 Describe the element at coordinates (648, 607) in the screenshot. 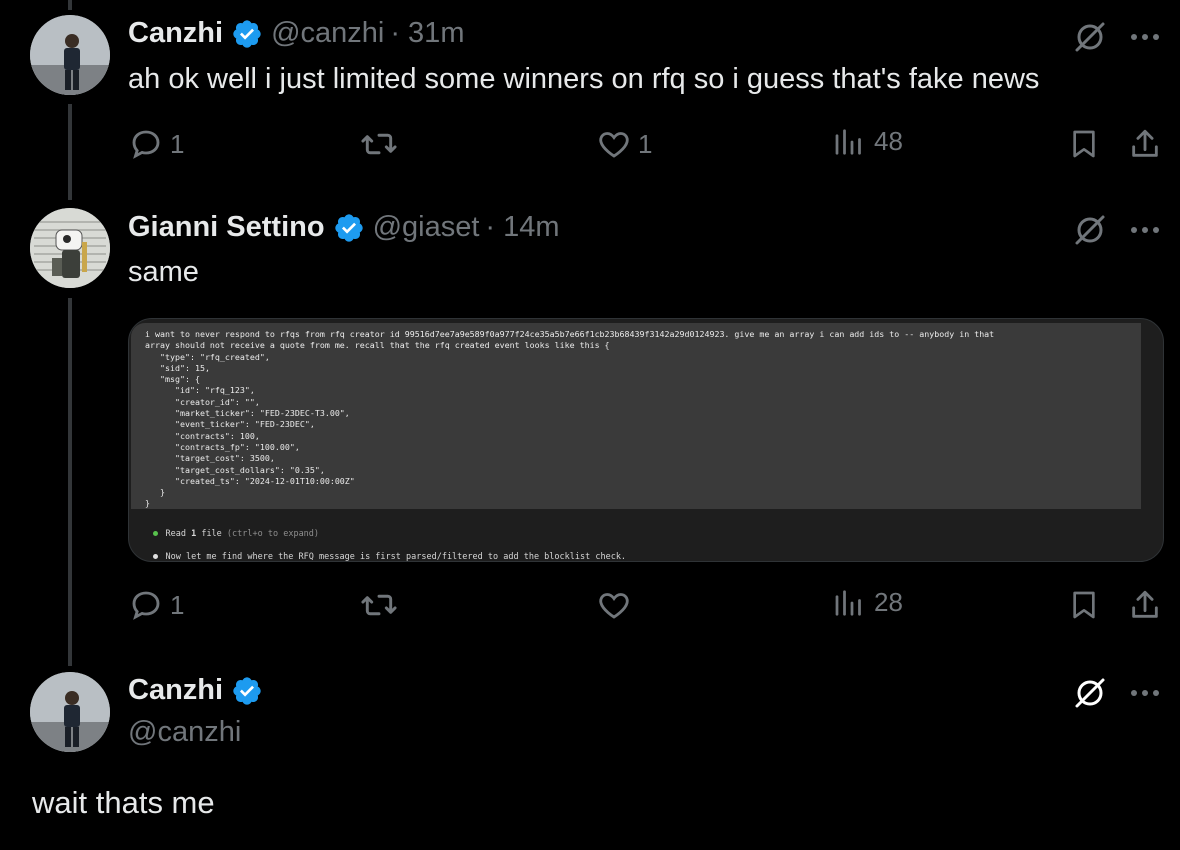

I see `tweet-2-actions: 1 28` at that location.